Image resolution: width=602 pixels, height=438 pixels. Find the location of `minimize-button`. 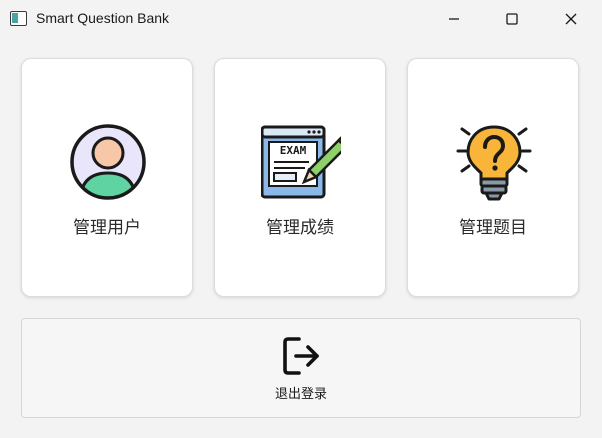

minimize-button is located at coordinates (454, 19).